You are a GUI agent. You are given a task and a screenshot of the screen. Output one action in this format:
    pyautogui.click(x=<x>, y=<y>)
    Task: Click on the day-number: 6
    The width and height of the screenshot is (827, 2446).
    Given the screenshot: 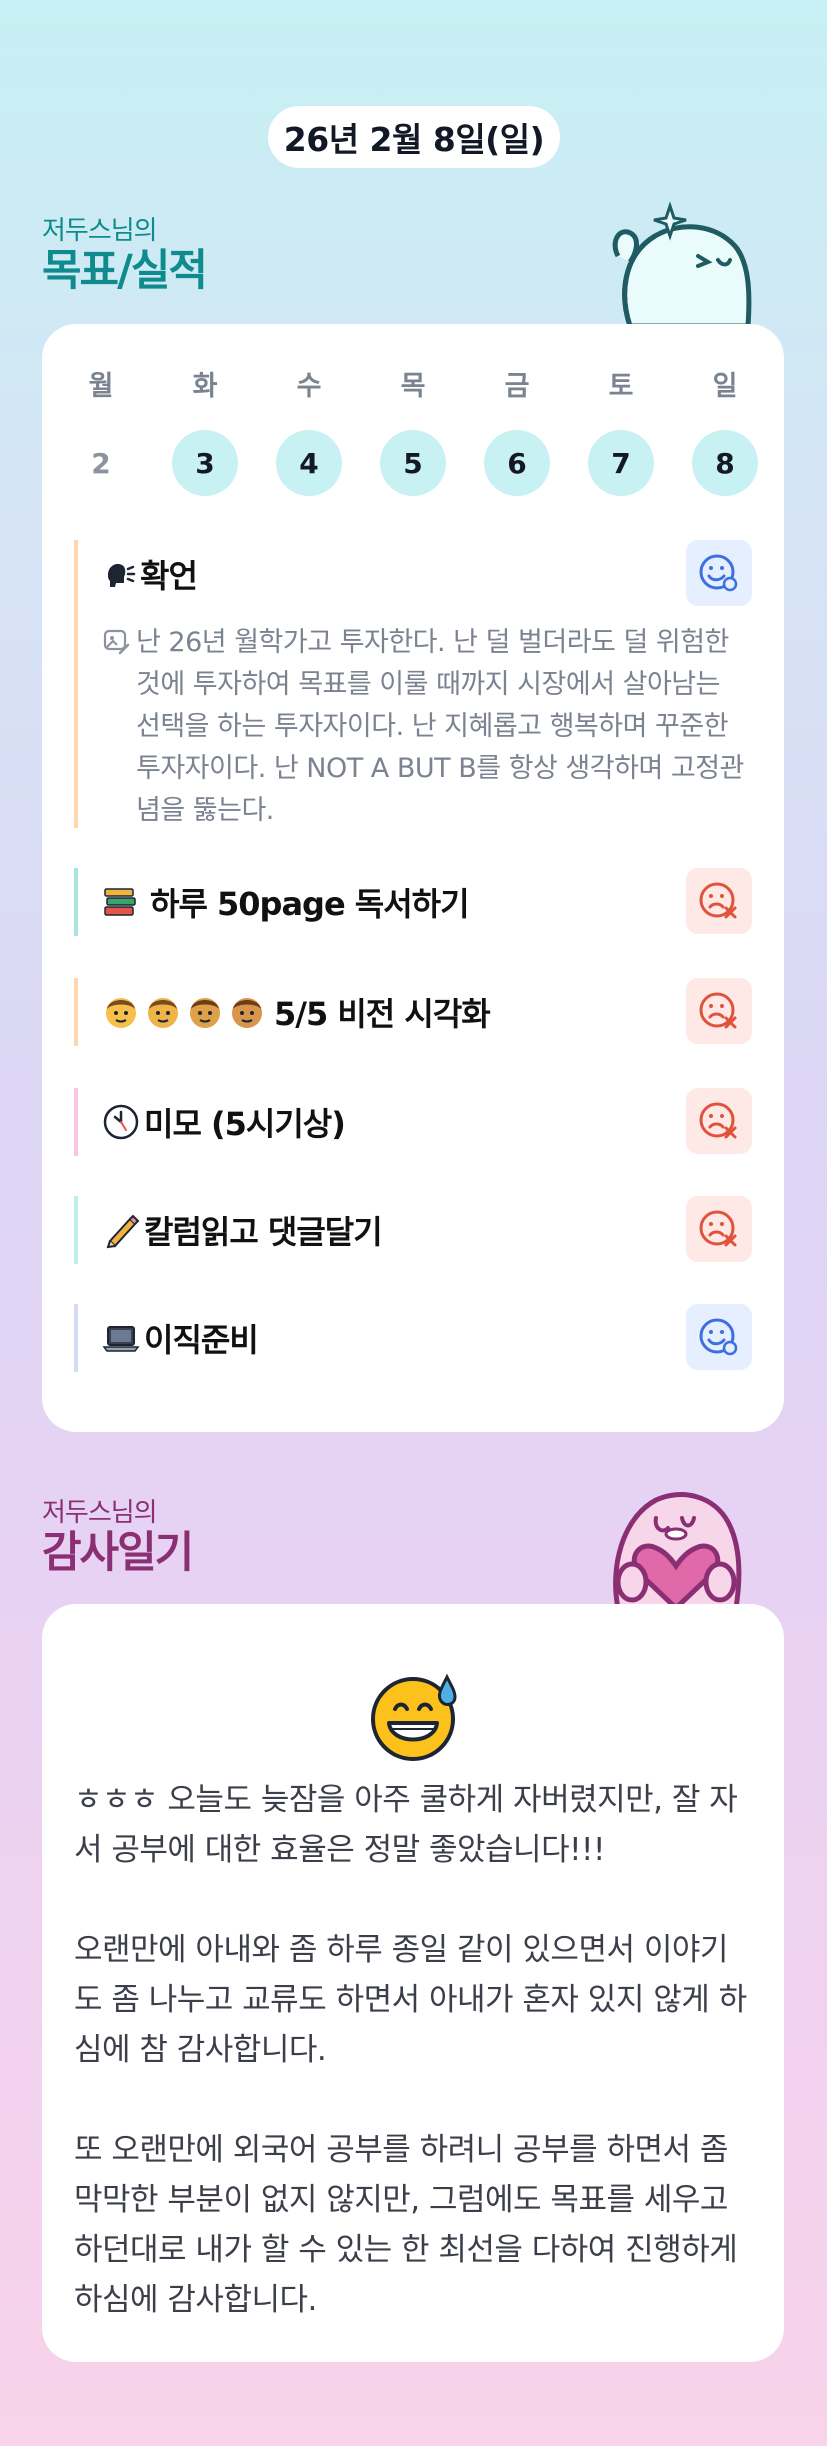 What is the action you would take?
    pyautogui.click(x=517, y=463)
    